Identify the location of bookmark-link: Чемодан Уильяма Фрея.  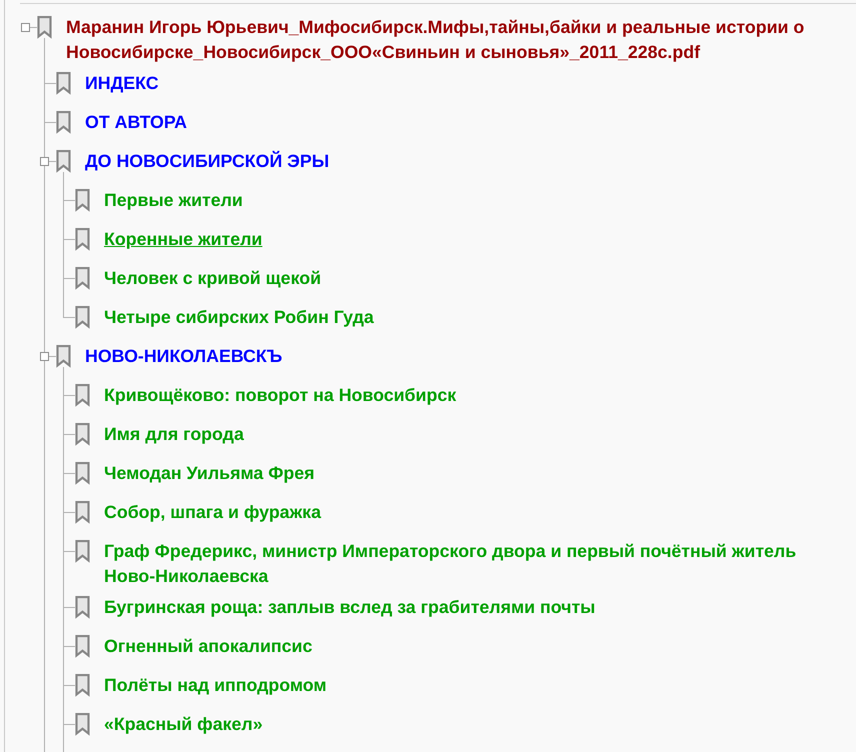
(209, 473).